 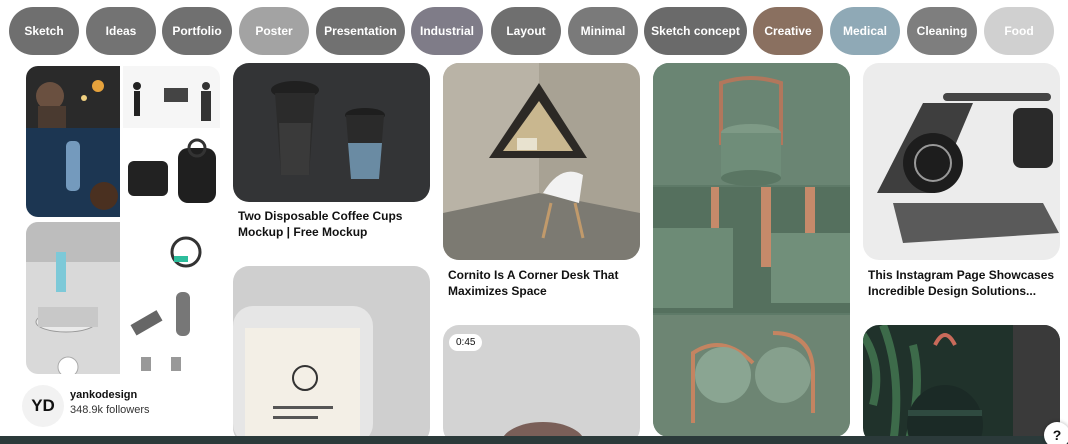 I want to click on corner-desk-image, so click(x=541, y=161).